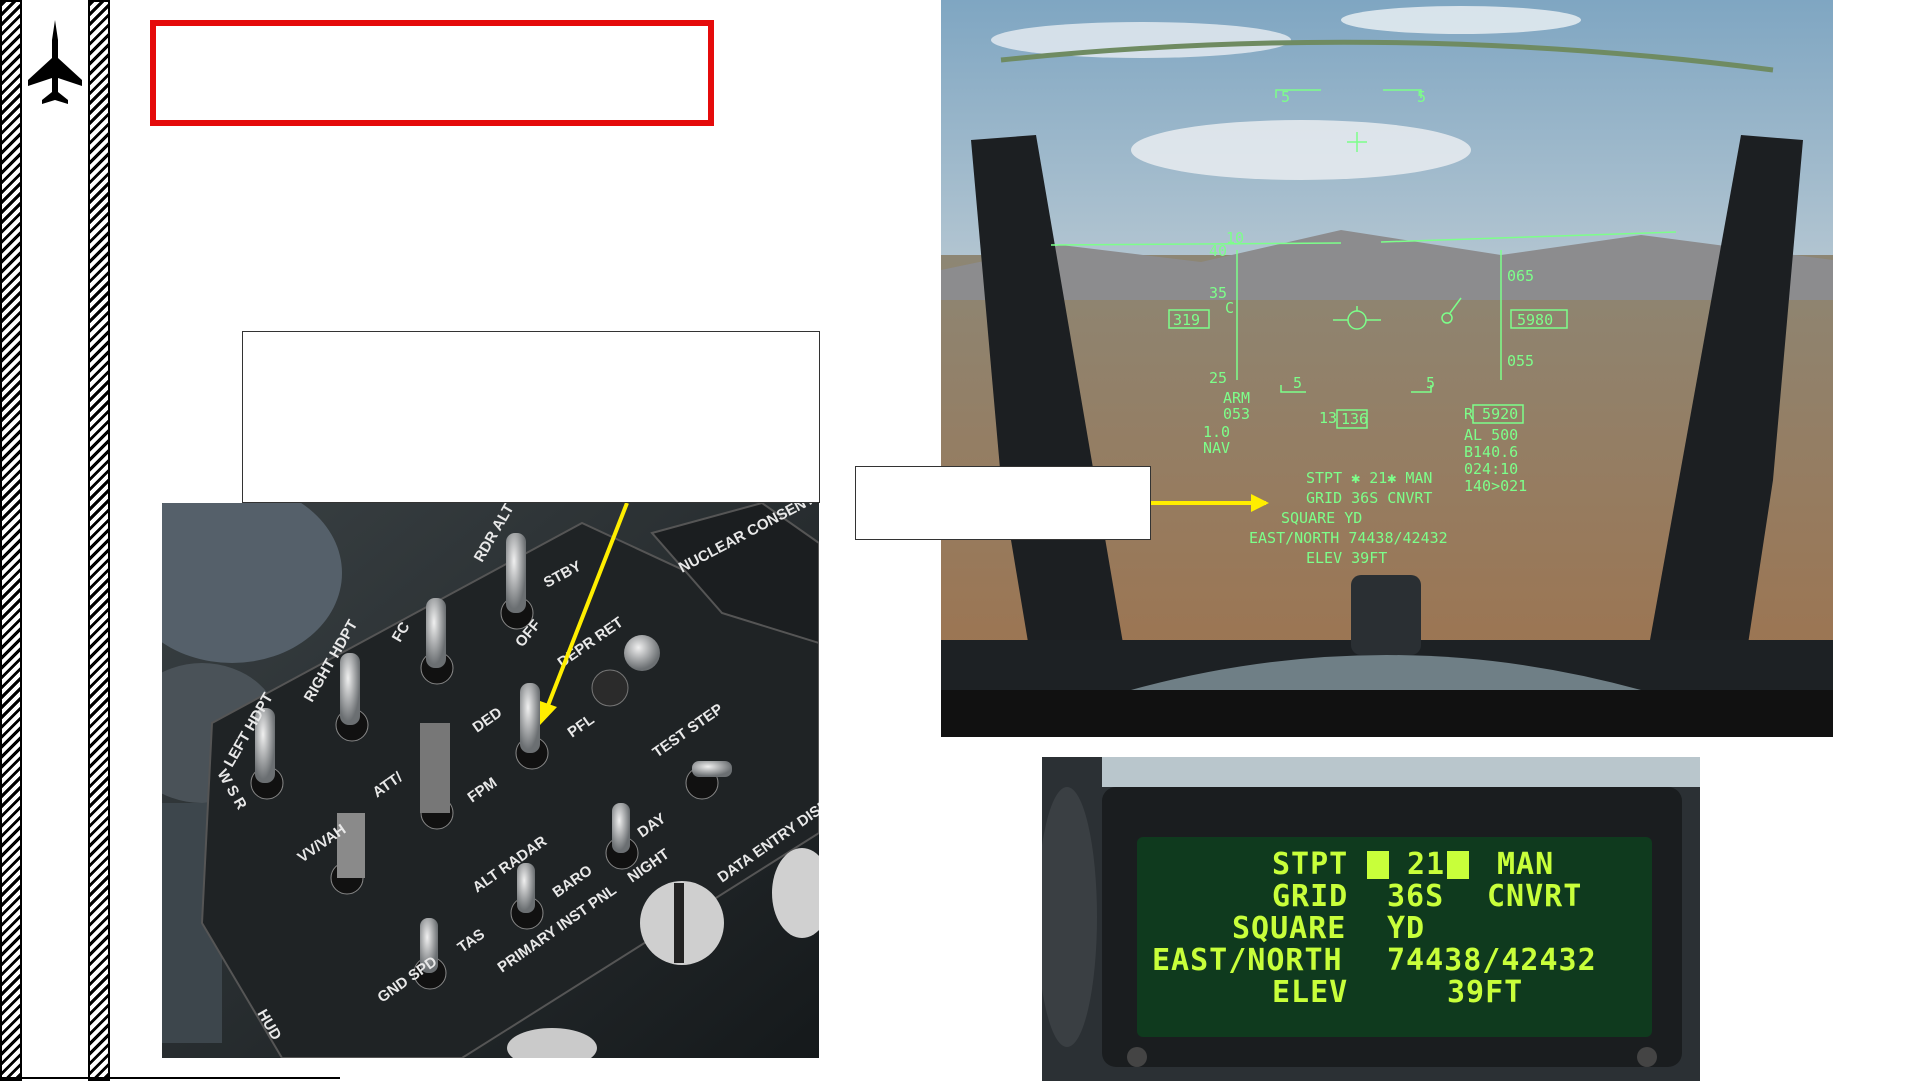 The image size is (1921, 1081). Describe the element at coordinates (1310, 992) in the screenshot. I see `ded-elev-label: ELEV` at that location.